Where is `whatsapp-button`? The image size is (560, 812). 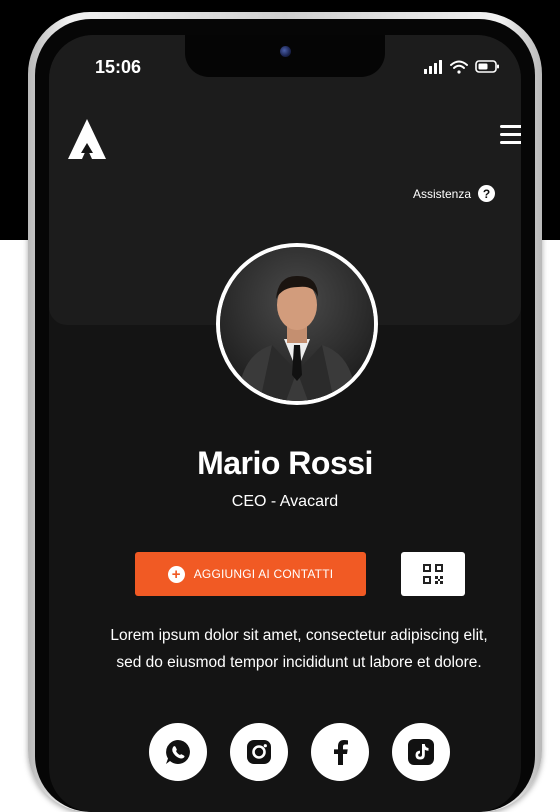 whatsapp-button is located at coordinates (178, 752).